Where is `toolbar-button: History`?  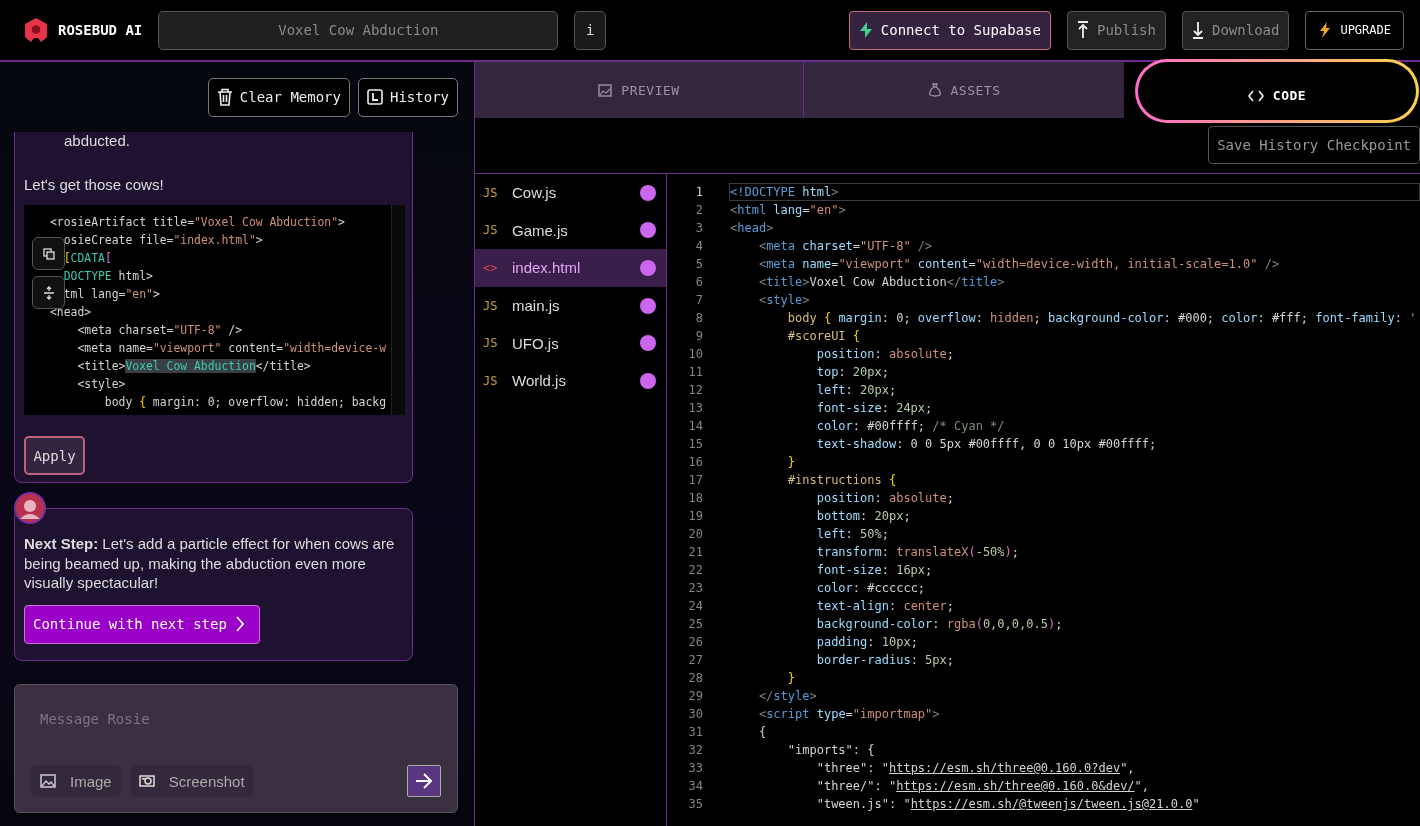 toolbar-button: History is located at coordinates (408, 97).